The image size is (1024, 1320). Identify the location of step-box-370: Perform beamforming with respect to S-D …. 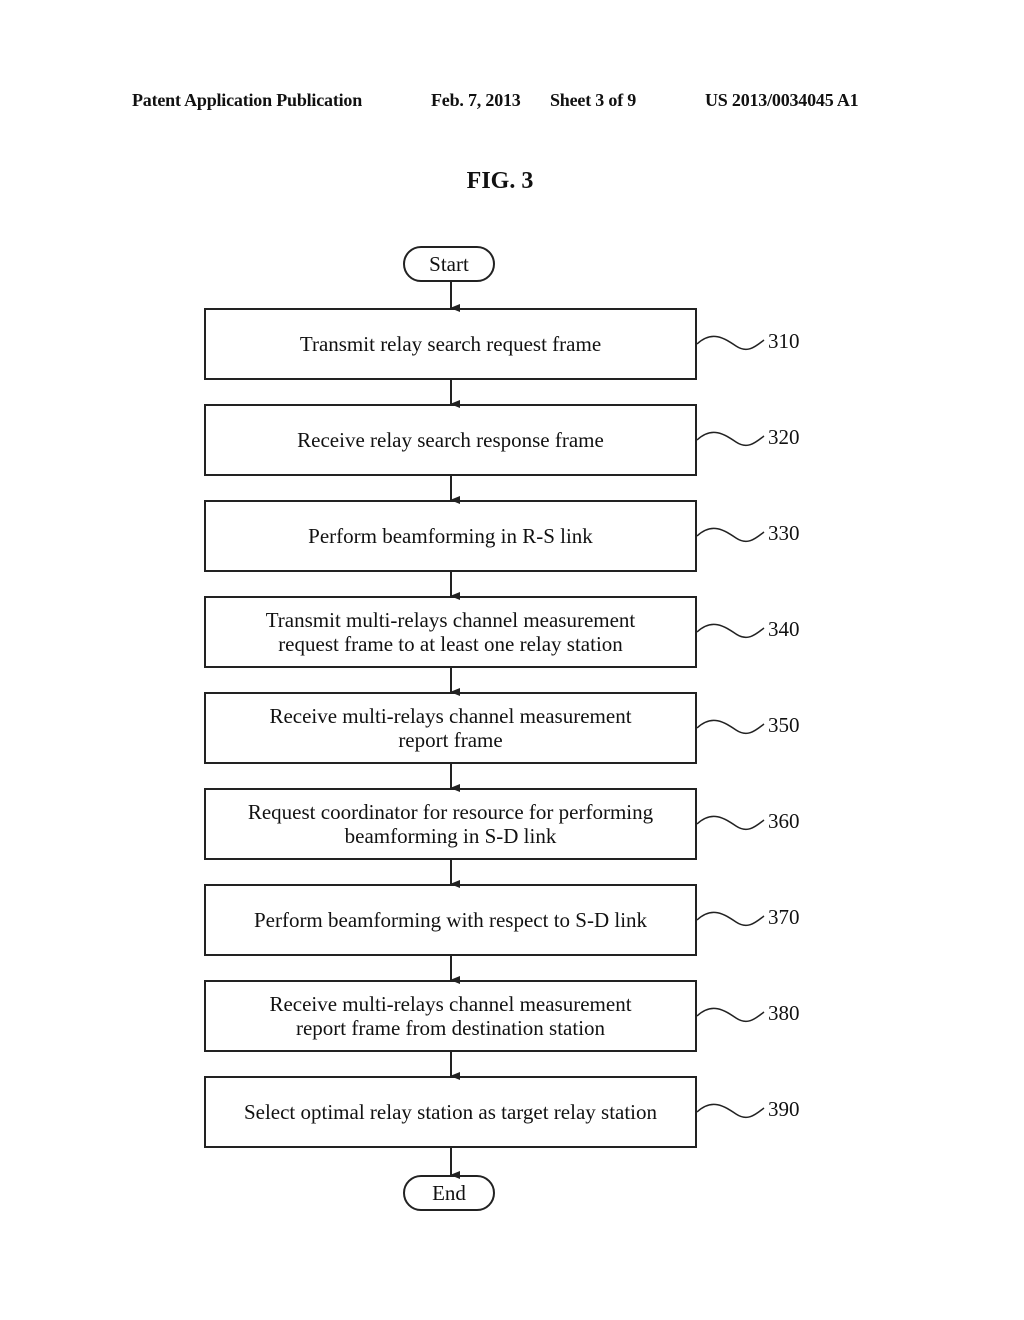
(450, 920).